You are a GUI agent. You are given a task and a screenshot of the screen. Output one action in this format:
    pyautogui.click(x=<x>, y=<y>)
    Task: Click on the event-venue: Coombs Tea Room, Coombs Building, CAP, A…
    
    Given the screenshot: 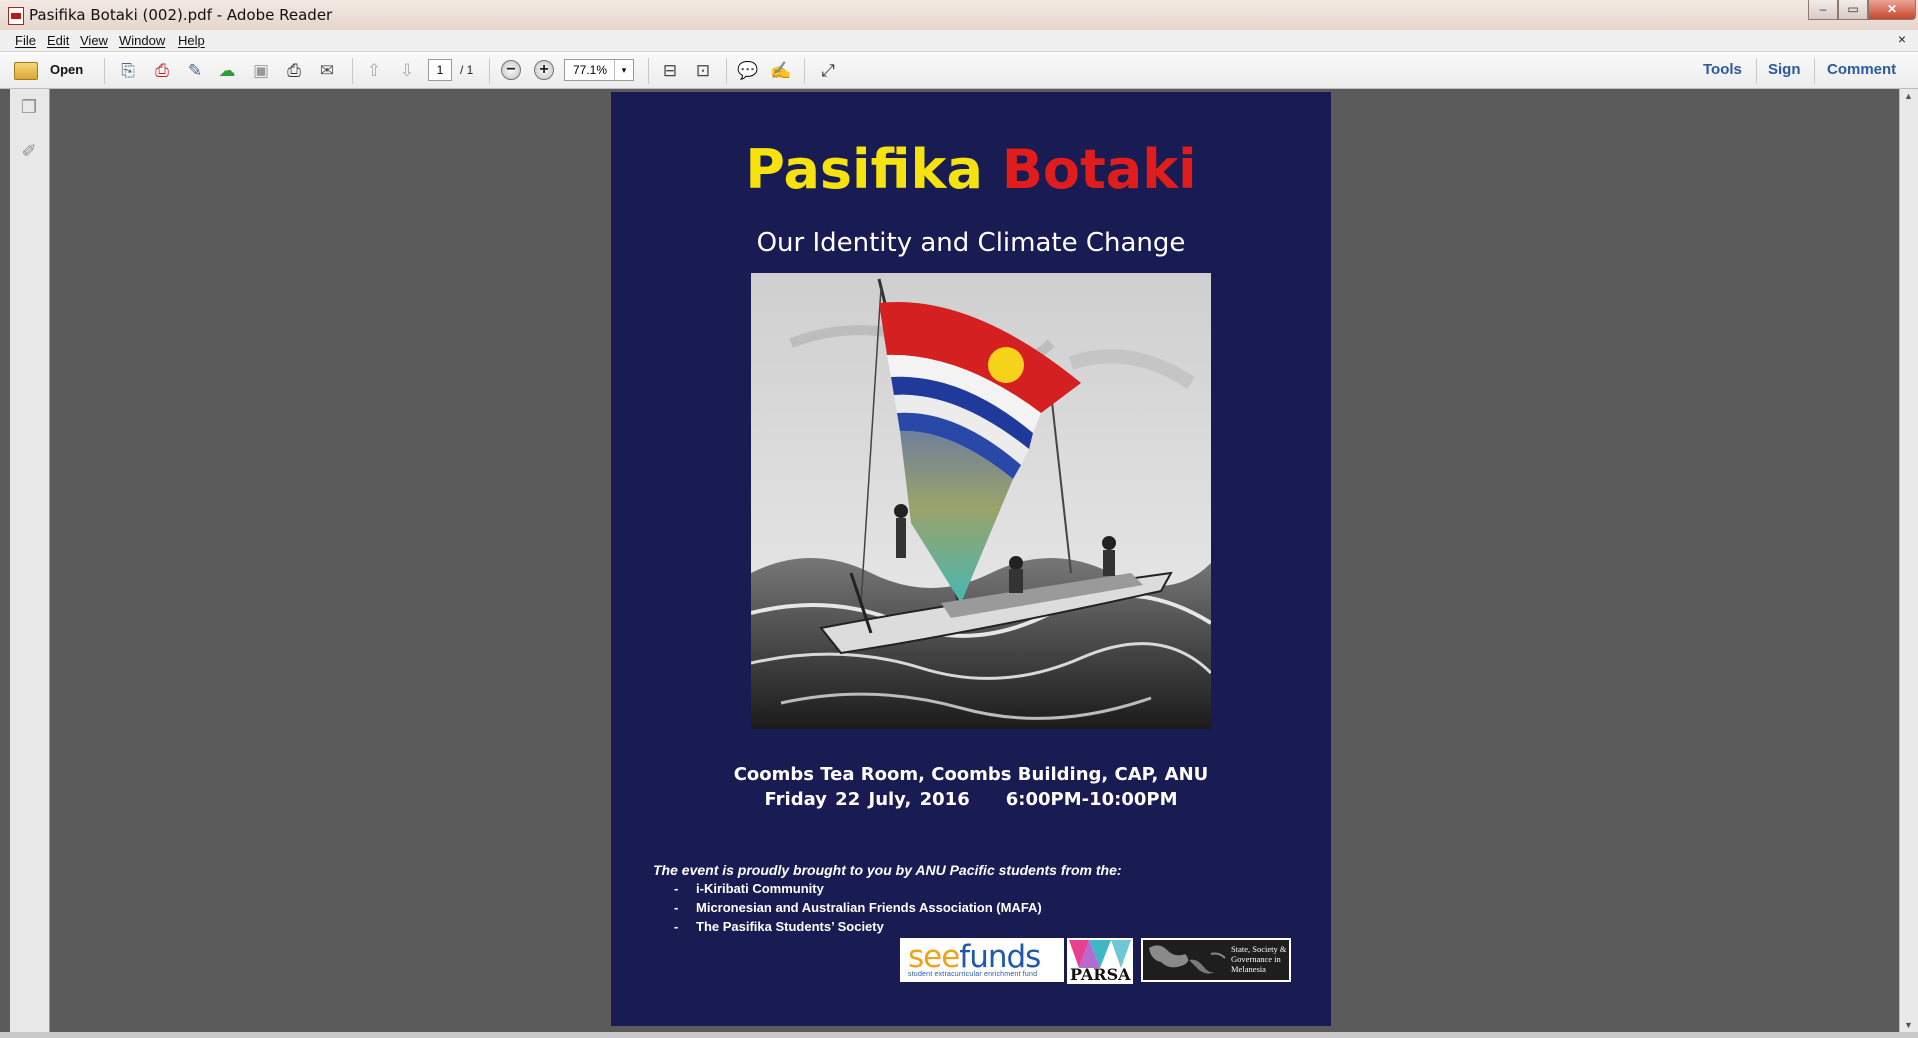 What is the action you would take?
    pyautogui.click(x=971, y=774)
    